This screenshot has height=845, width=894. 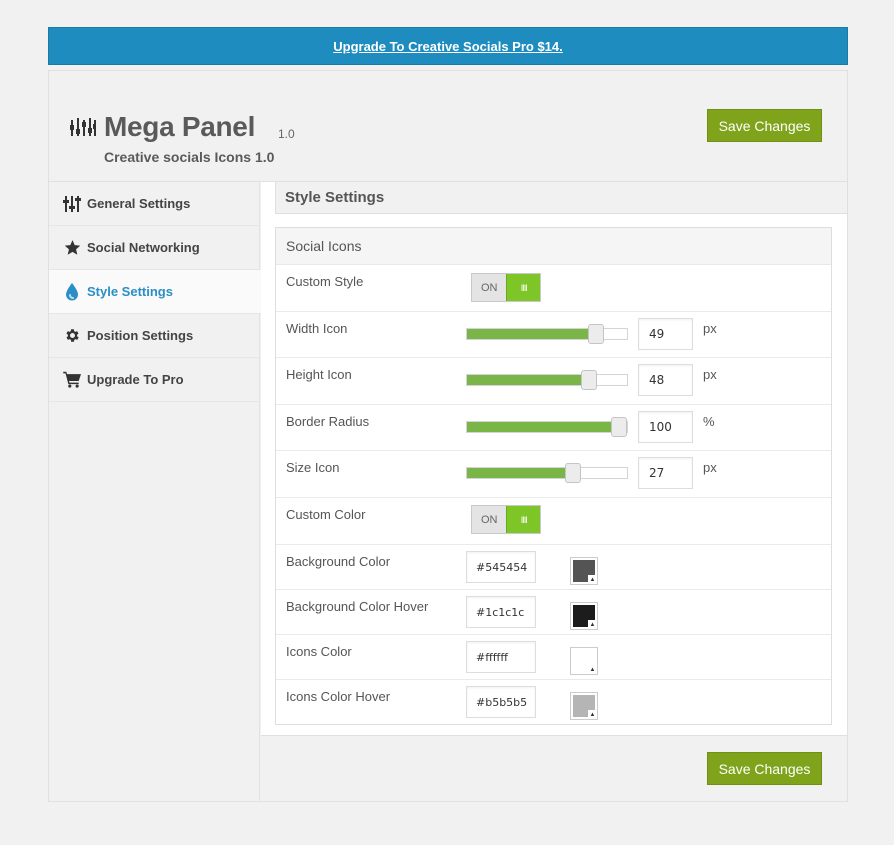 I want to click on icons-color-row: Icons Color ▲, so click(x=553, y=657).